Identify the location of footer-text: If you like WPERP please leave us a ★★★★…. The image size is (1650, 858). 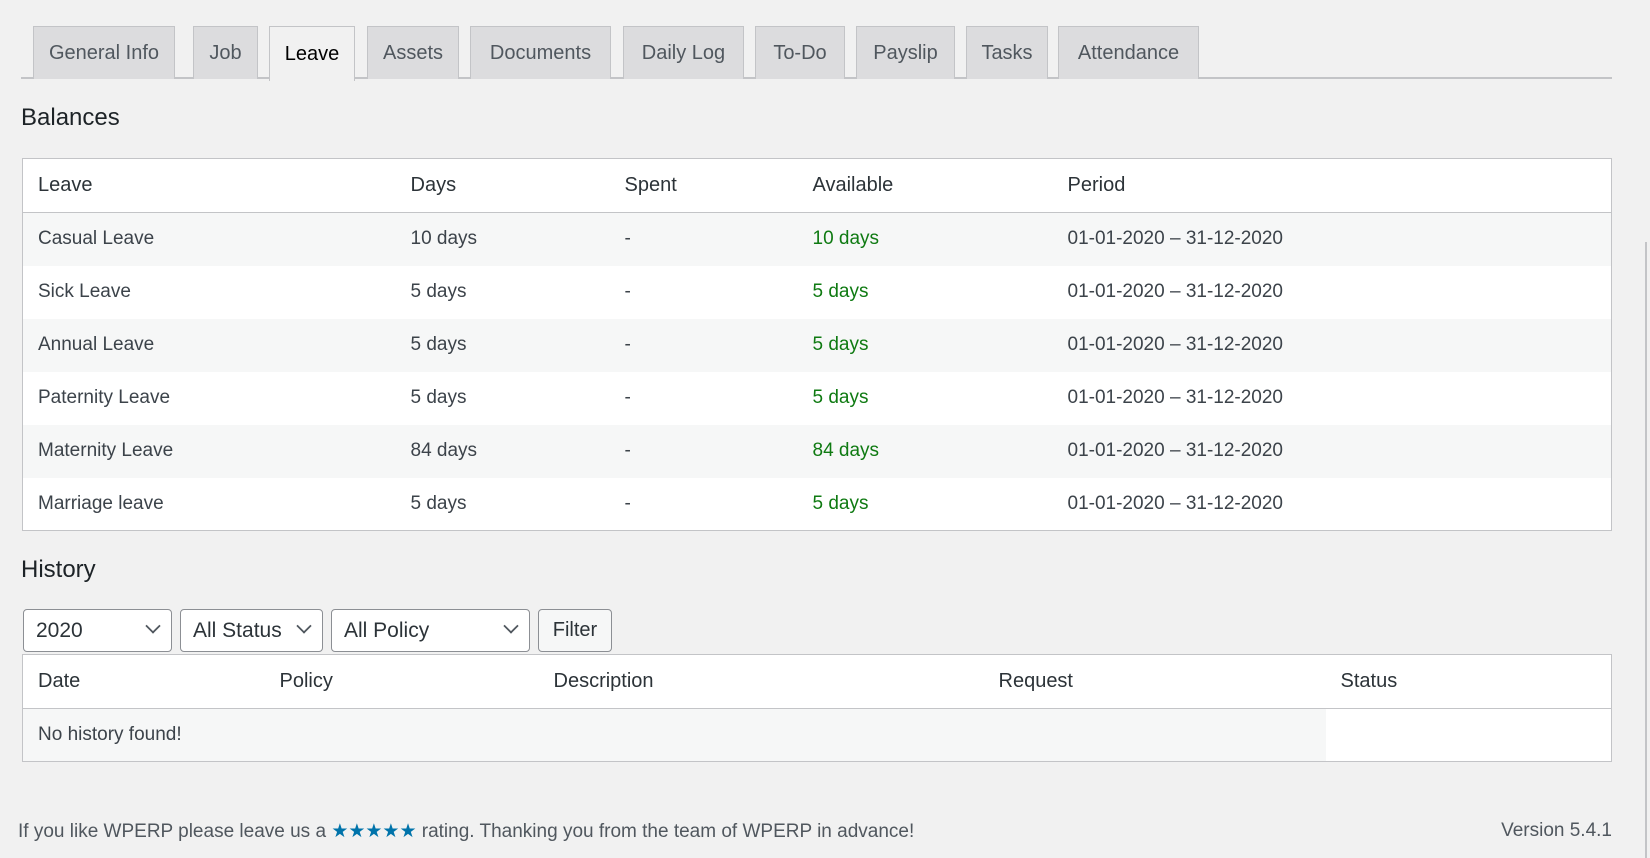
(466, 831).